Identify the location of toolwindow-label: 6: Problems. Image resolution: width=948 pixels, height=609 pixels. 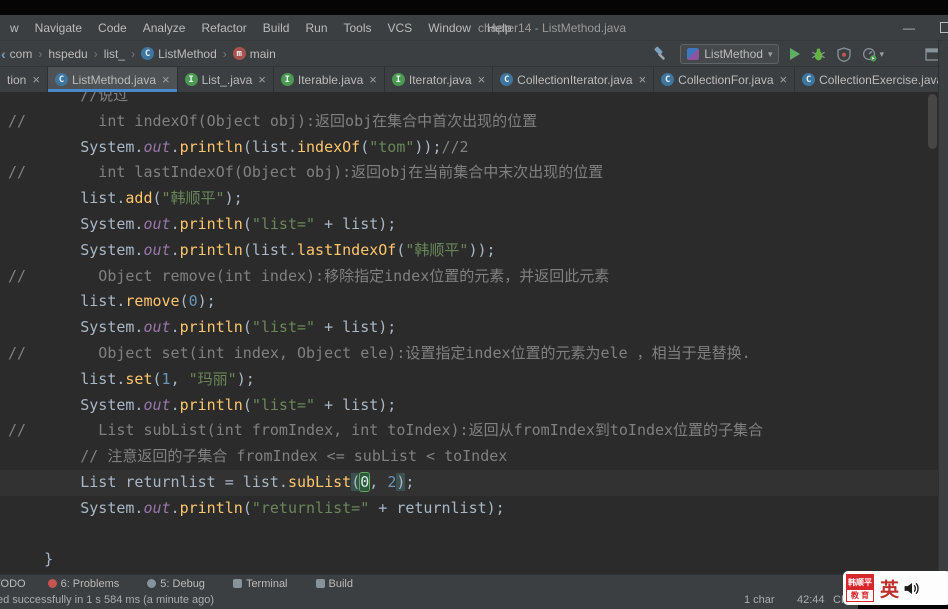
(90, 583).